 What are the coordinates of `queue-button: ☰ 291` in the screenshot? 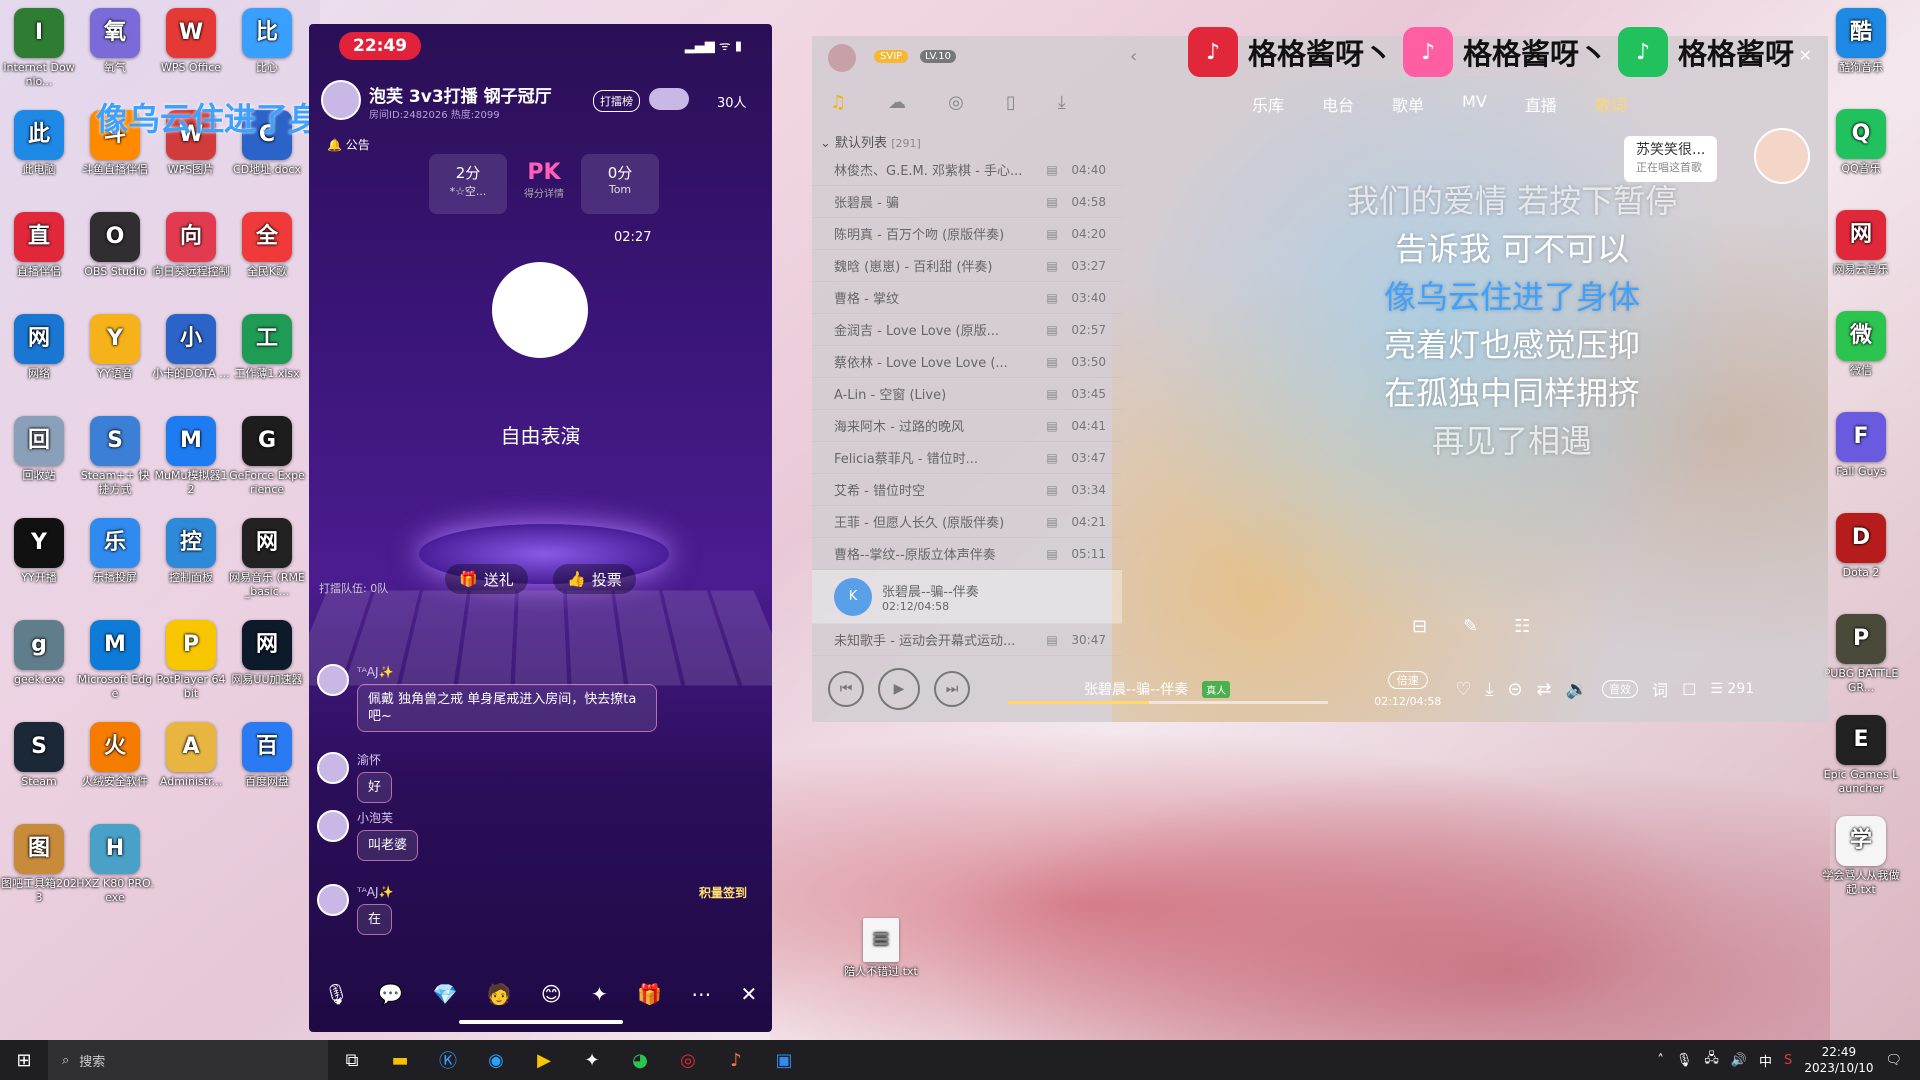 It's located at (1732, 689).